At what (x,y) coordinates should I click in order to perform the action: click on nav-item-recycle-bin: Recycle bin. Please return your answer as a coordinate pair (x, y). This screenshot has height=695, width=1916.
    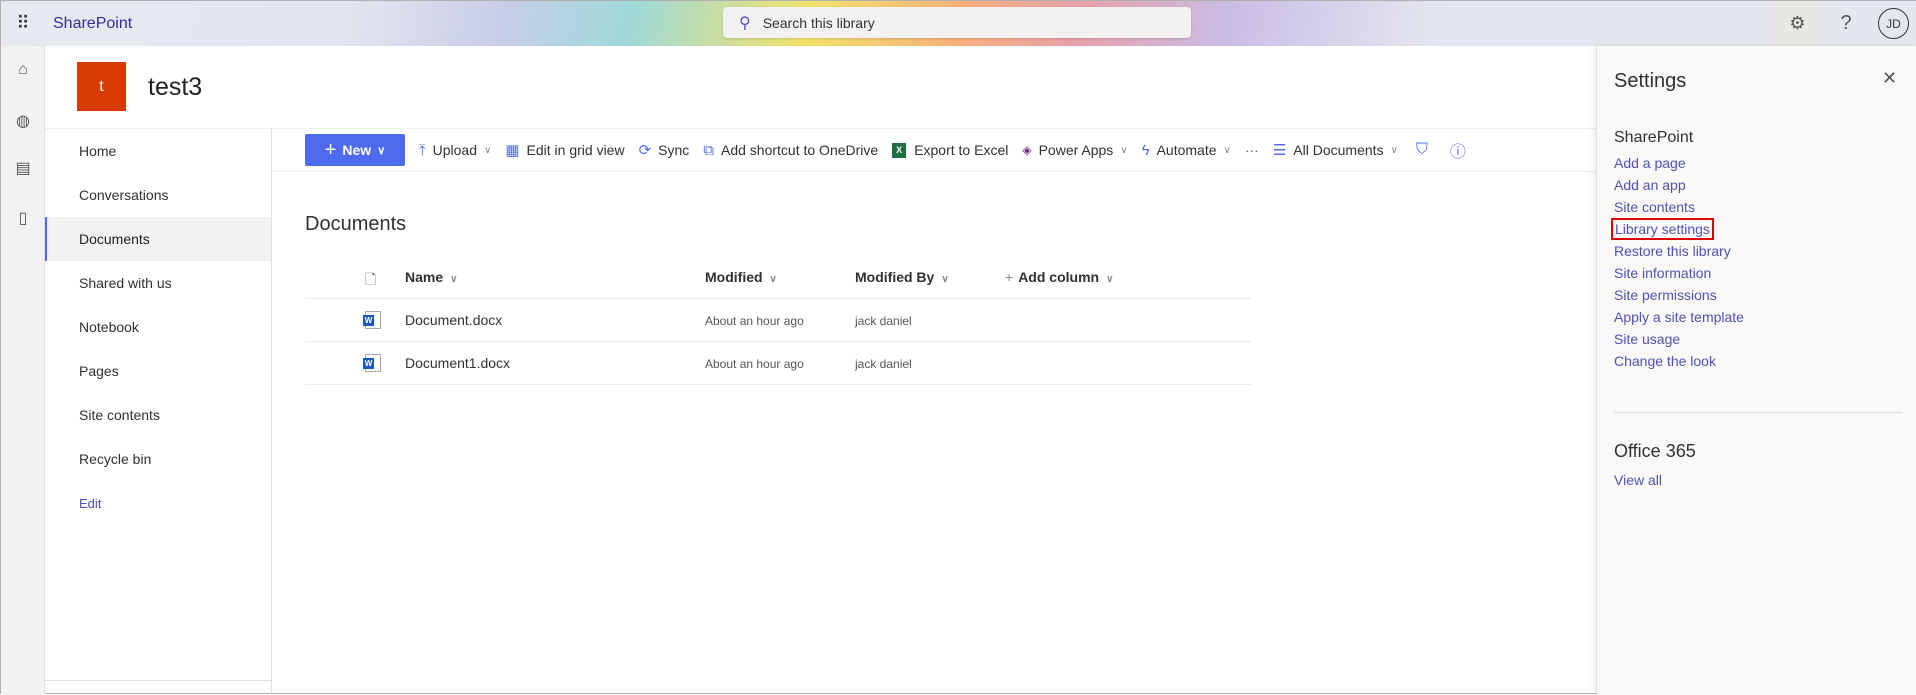
    Looking at the image, I should click on (158, 459).